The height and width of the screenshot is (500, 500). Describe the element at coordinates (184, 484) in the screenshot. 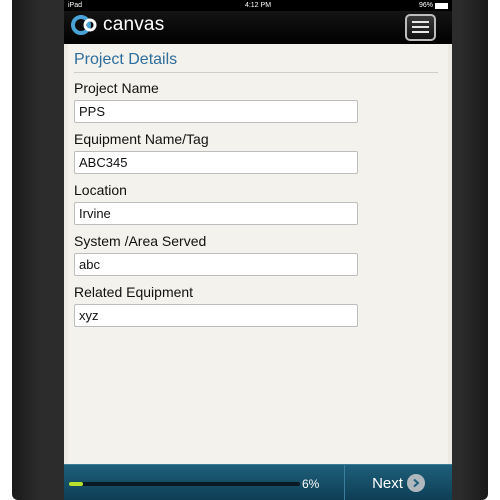

I see `progress-bar` at that location.